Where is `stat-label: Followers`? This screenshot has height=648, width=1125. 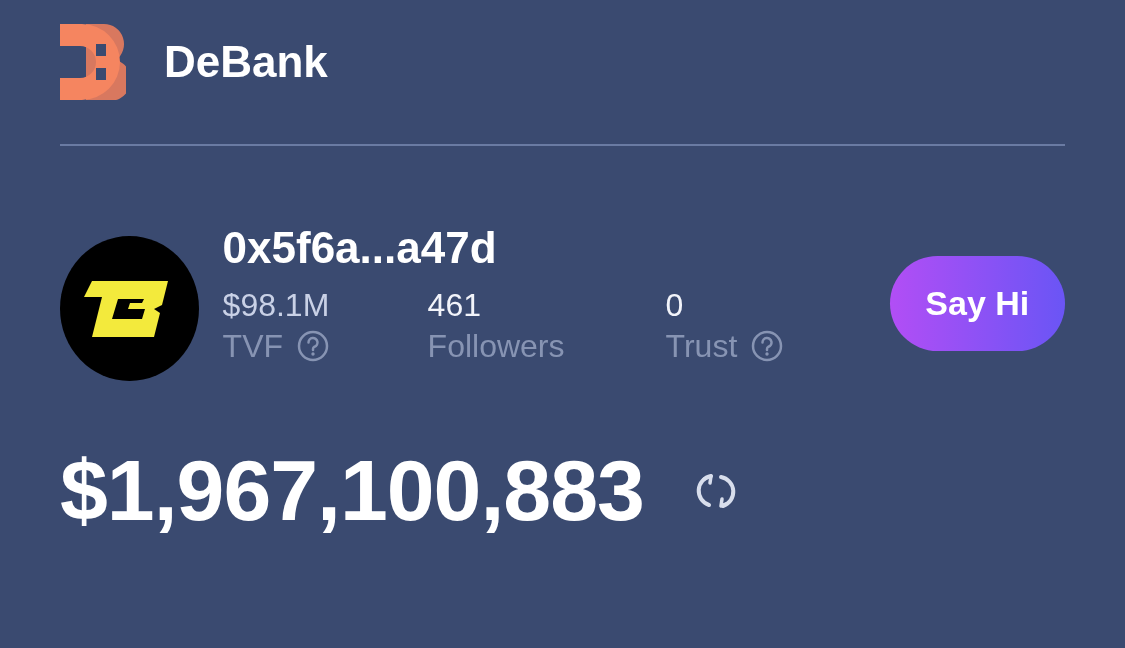 stat-label: Followers is located at coordinates (496, 346).